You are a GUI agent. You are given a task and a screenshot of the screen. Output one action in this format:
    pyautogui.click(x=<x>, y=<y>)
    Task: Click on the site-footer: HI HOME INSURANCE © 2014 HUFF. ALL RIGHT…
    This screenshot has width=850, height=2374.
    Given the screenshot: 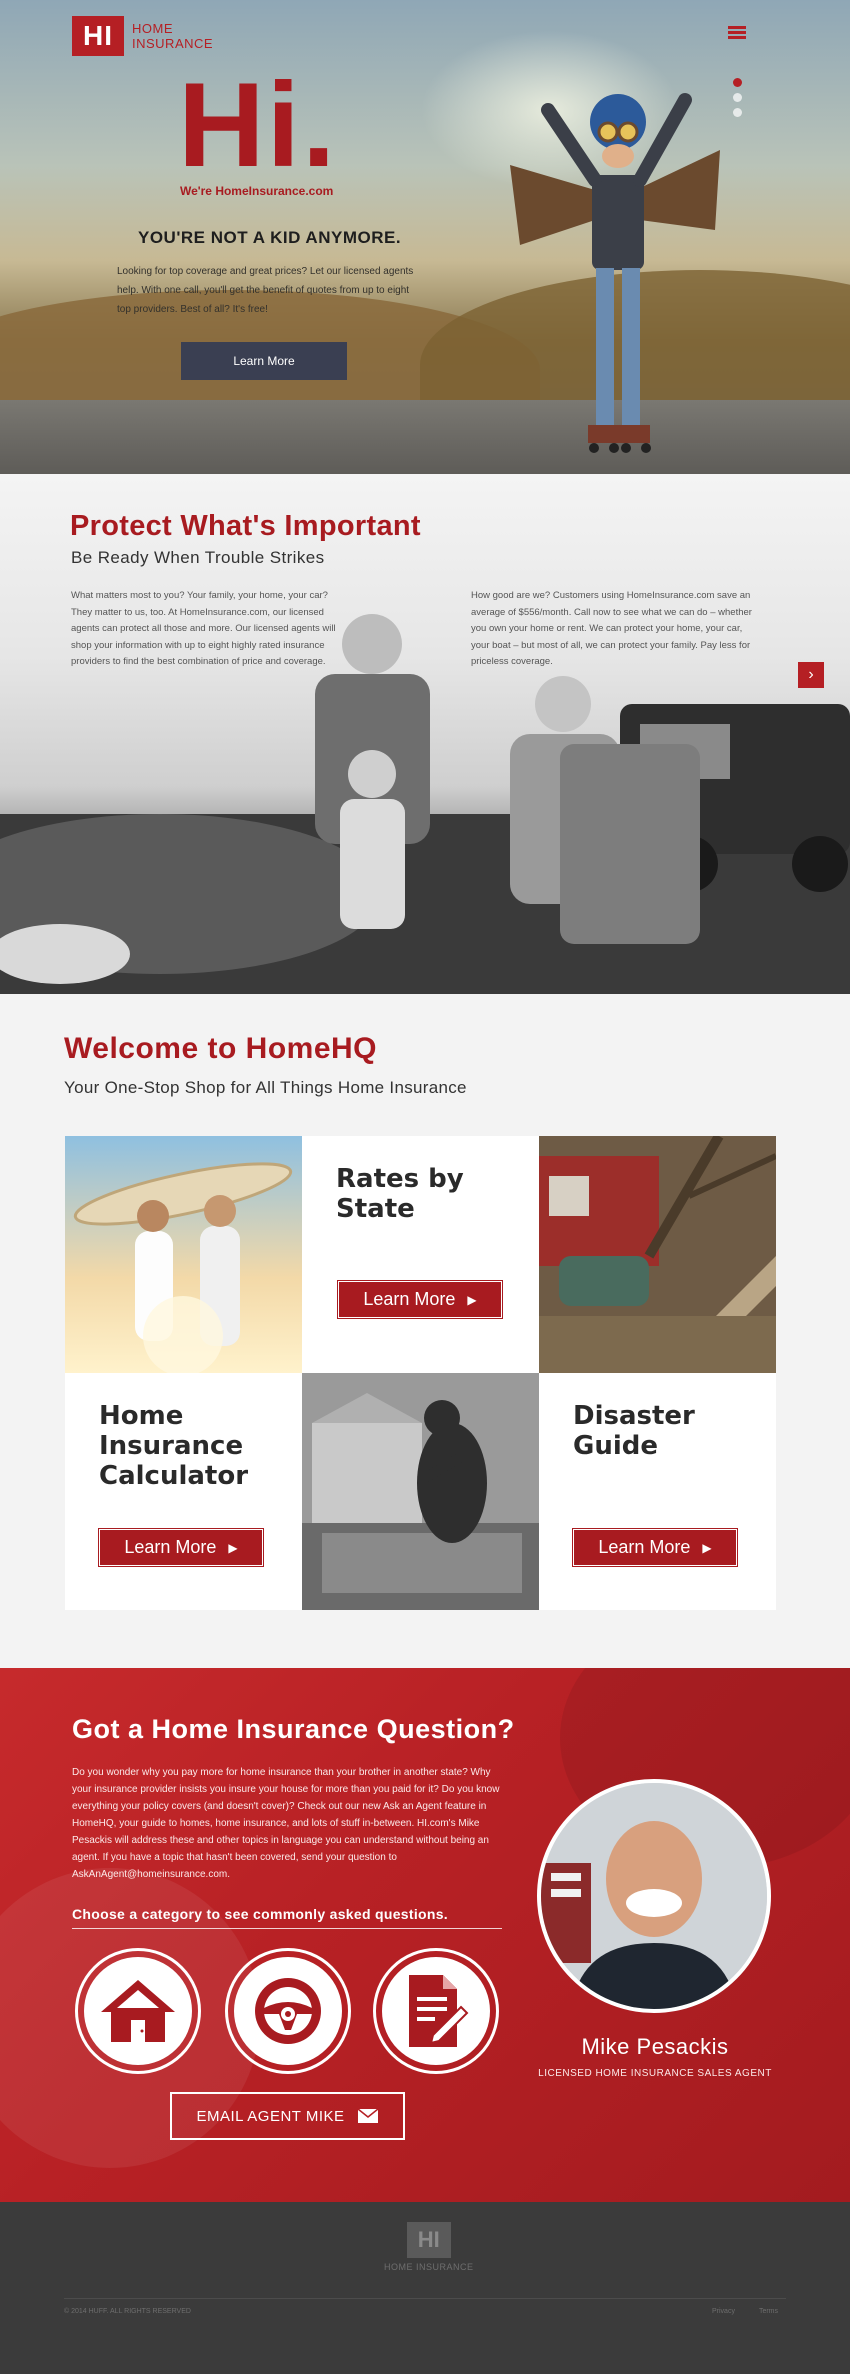 What is the action you would take?
    pyautogui.click(x=425, y=2288)
    